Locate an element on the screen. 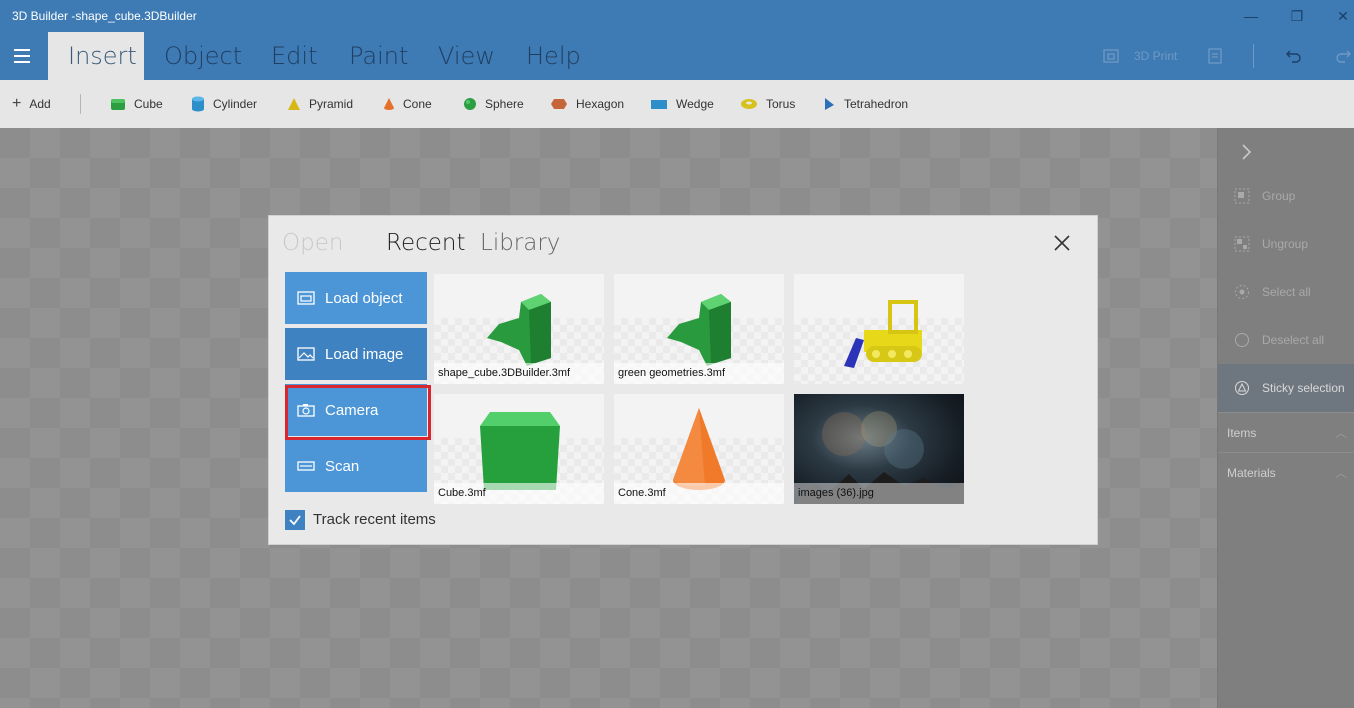 The width and height of the screenshot is (1354, 708). tab-object: Object is located at coordinates (203, 56).